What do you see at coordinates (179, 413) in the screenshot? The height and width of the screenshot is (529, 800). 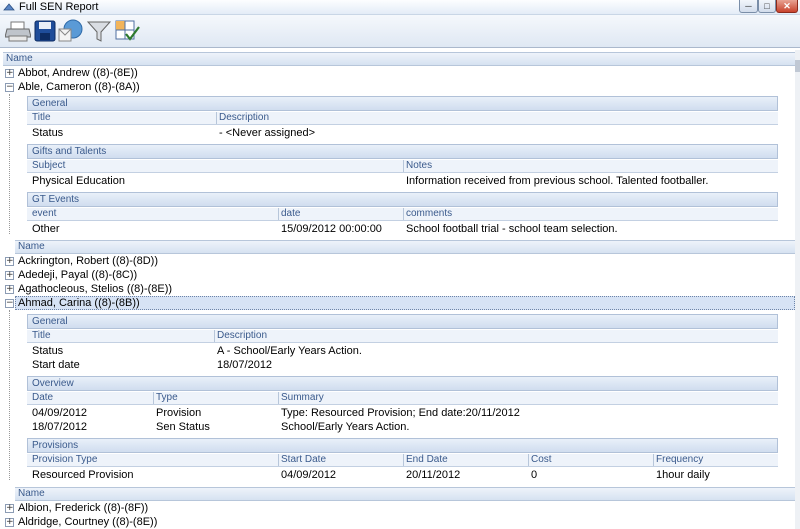 I see `table-cell: Provision` at bounding box center [179, 413].